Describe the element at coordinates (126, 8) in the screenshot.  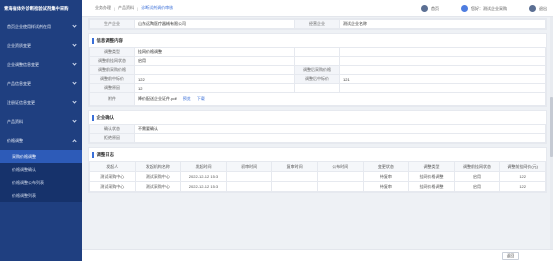
I see `breadcrumb-item: 产品资料` at that location.